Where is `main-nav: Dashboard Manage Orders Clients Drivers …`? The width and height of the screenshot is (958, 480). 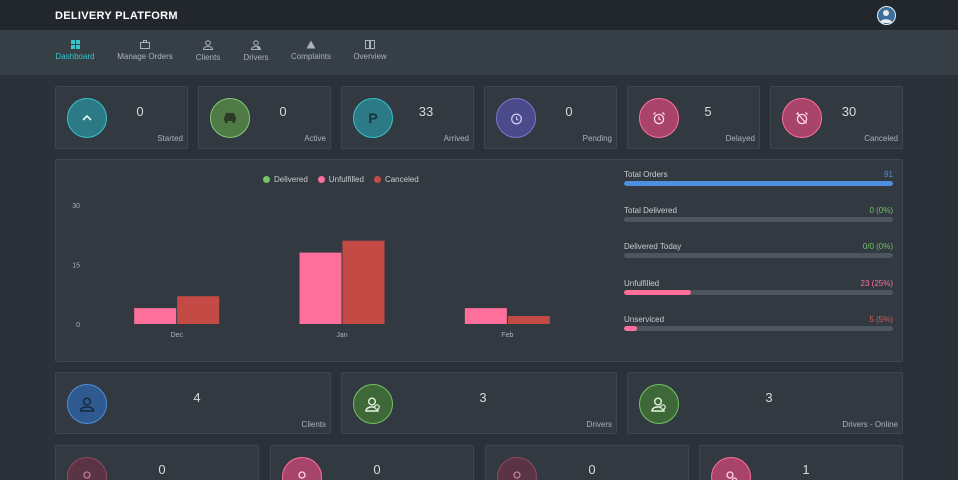 main-nav: Dashboard Manage Orders Clients Drivers … is located at coordinates (479, 53).